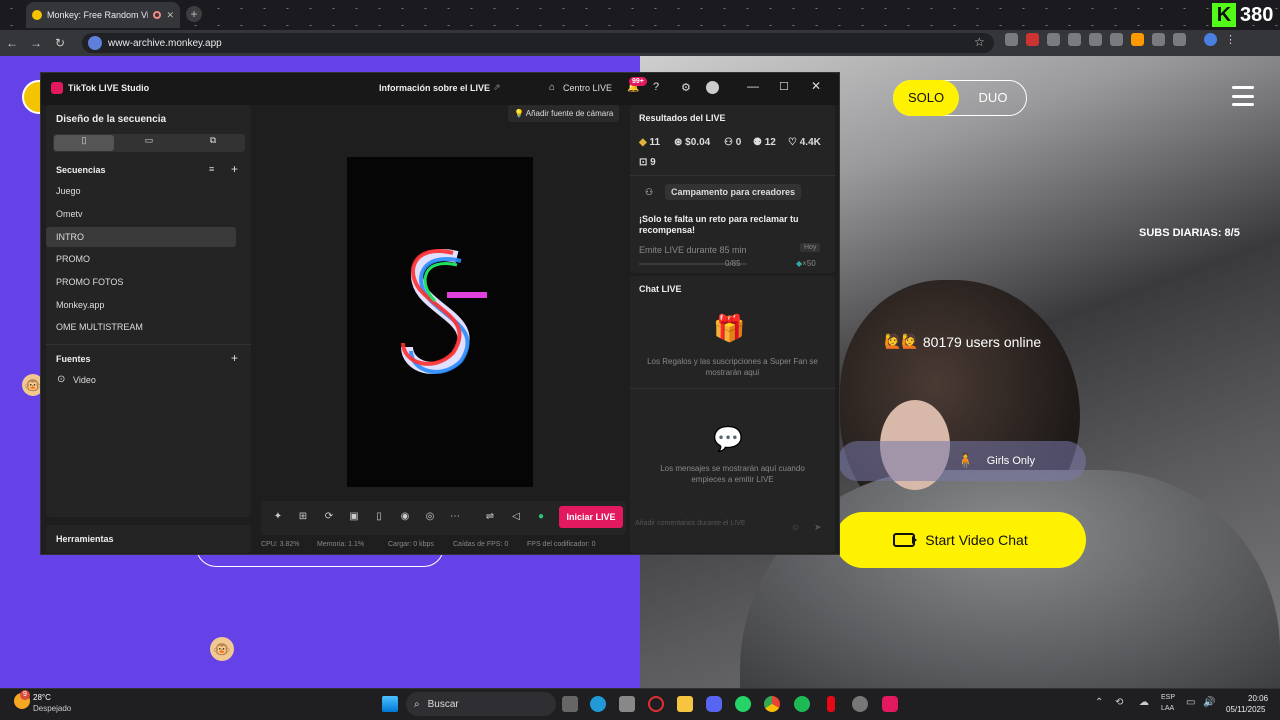 The width and height of the screenshot is (1280, 720). What do you see at coordinates (490, 518) in the screenshot?
I see `adjust-icon: ⇌` at bounding box center [490, 518].